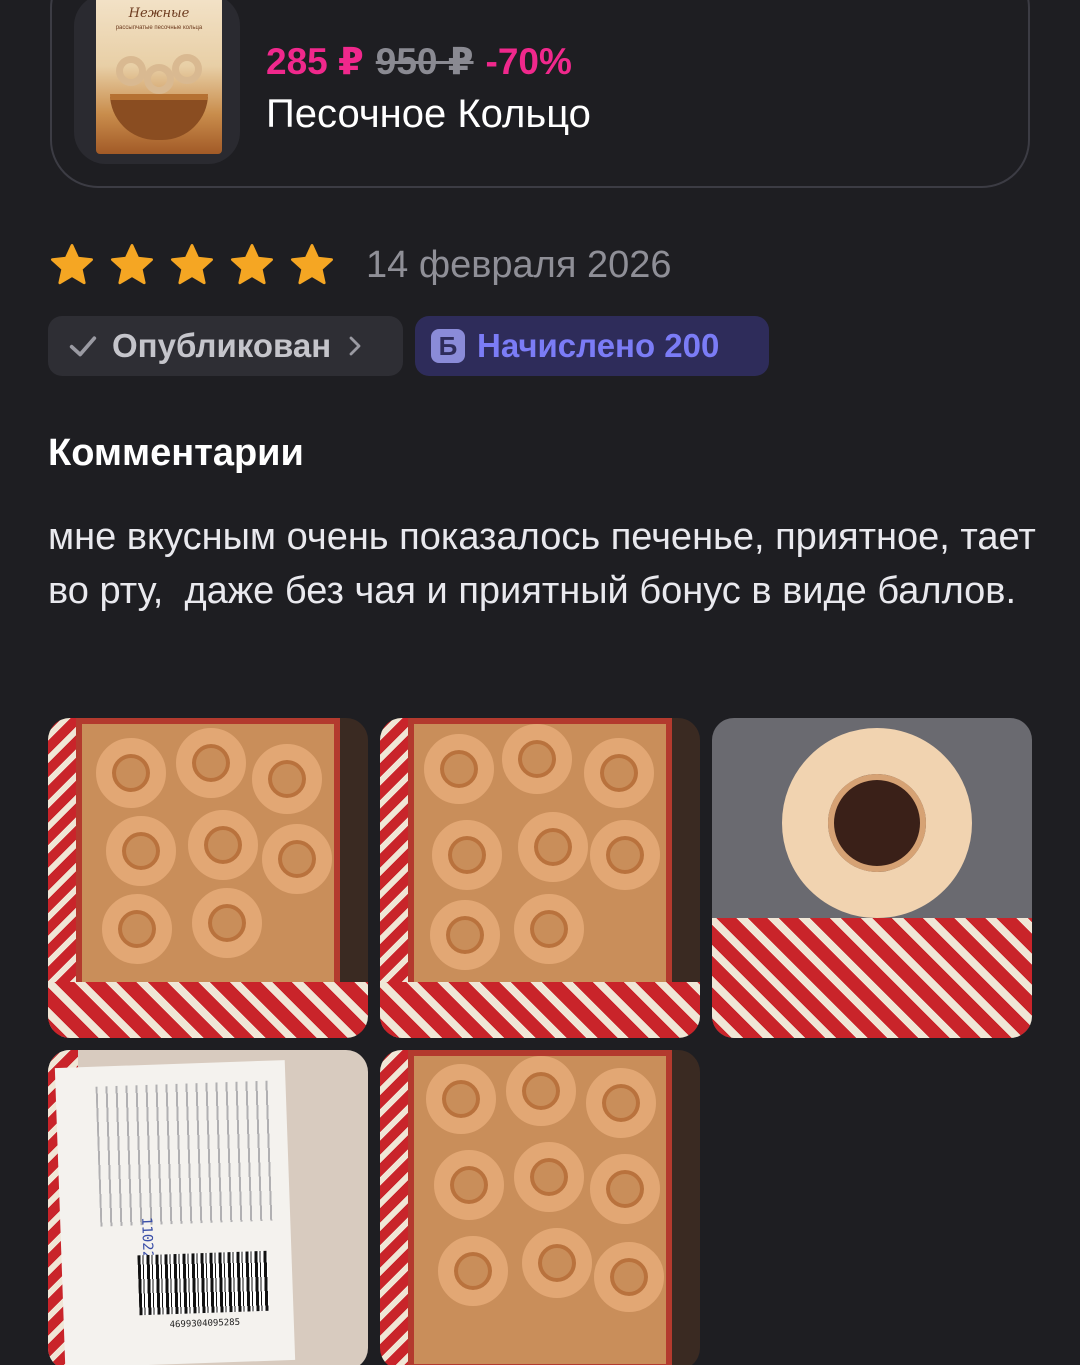 This screenshot has width=1080, height=1365. I want to click on check-icon, so click(83, 346).